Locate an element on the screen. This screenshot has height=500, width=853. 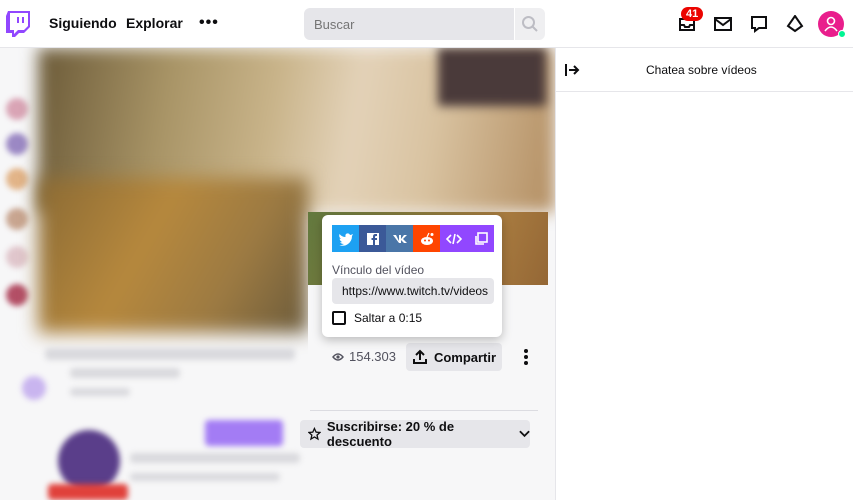
share-popup: Vínculo del vídeo Saltar a 0:15 is located at coordinates (412, 276).